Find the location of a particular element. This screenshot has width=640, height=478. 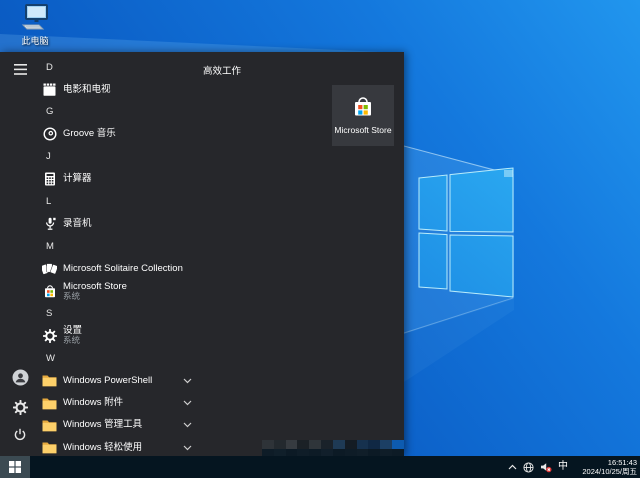

app-item-groove-music: Groove 音乐 is located at coordinates (119, 134).